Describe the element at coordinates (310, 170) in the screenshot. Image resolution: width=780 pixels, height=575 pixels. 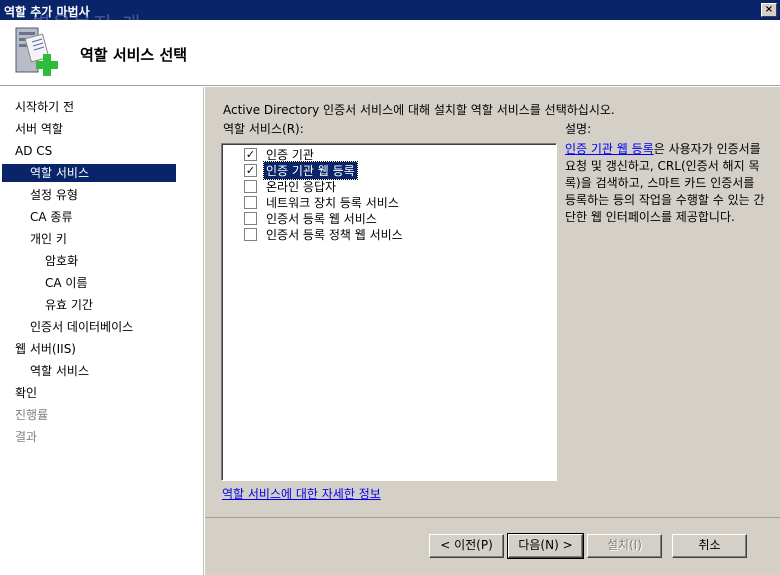
I see `role-service-label: 인증 기관 웹 등록` at that location.